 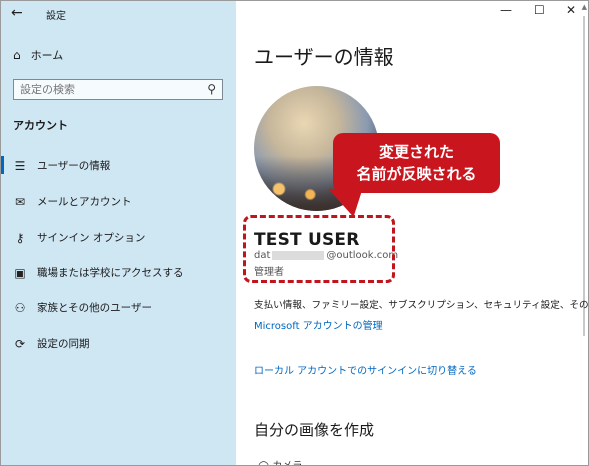 I want to click on manage-account-link: Microsoft アカウントの管理, so click(x=318, y=324).